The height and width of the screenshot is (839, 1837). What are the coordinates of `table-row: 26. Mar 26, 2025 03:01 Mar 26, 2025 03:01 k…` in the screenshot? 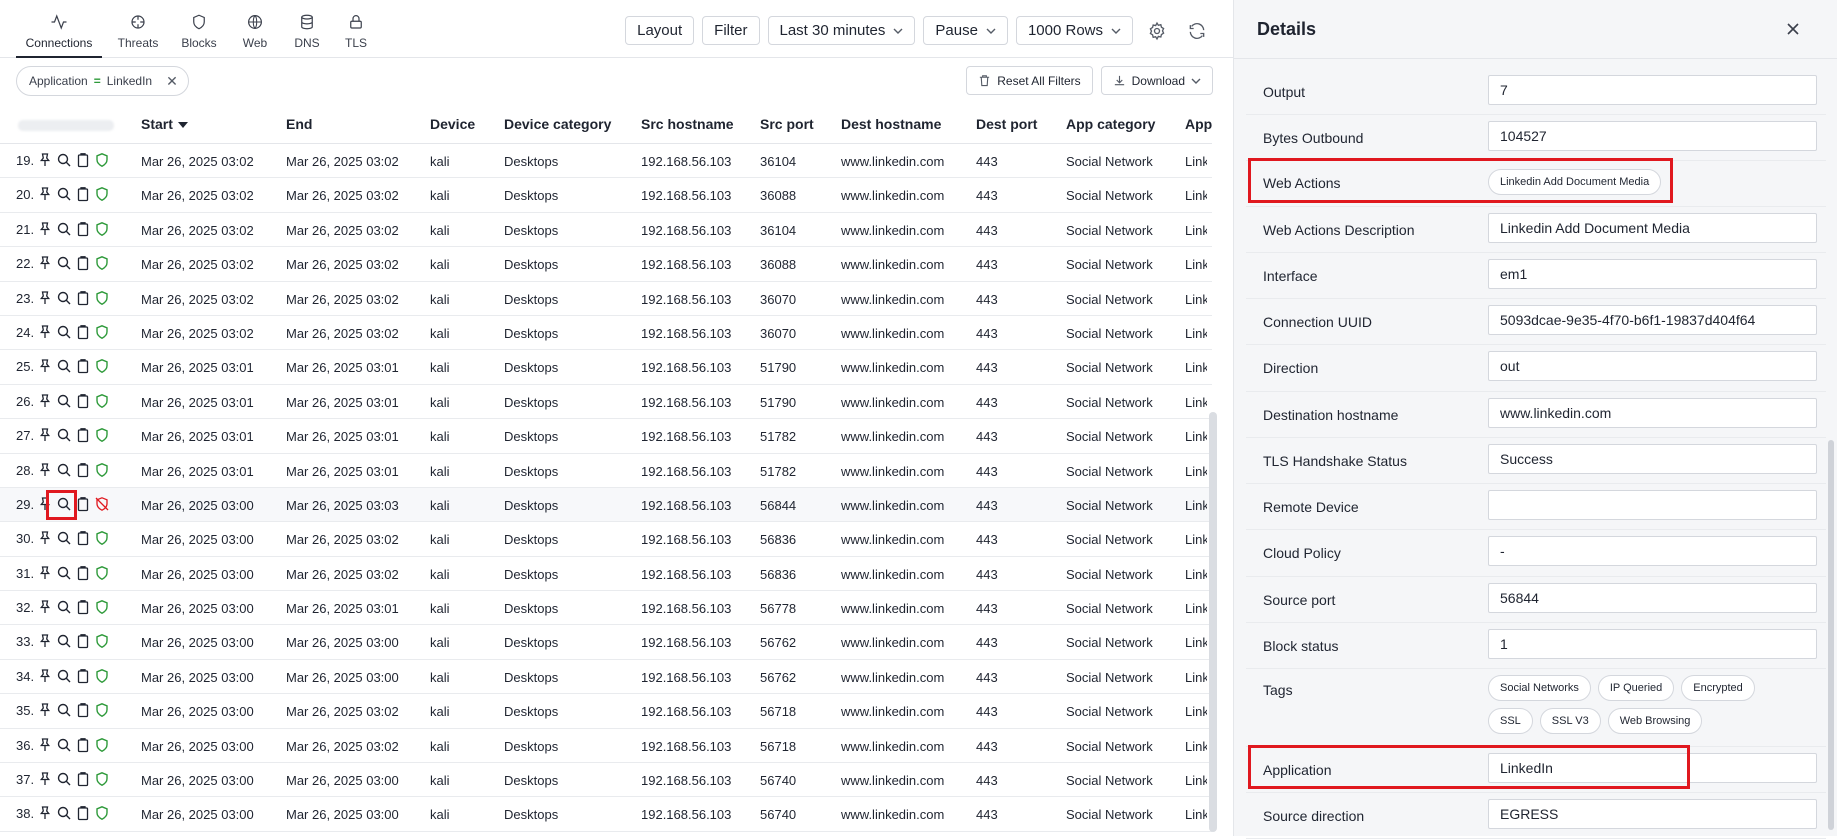 It's located at (606, 402).